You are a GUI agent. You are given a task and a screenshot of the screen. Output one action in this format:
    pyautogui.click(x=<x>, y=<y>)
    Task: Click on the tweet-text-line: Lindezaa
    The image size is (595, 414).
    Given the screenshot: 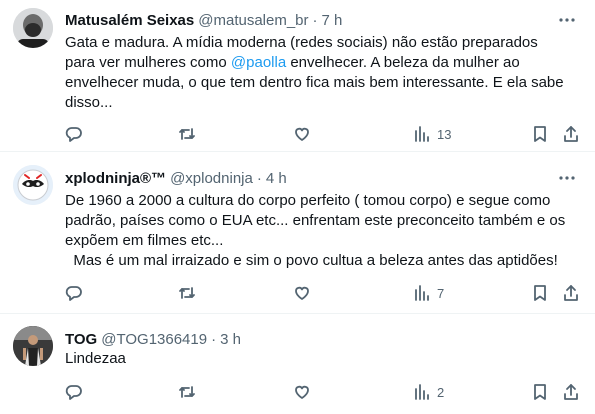 What is the action you would take?
    pyautogui.click(x=95, y=358)
    